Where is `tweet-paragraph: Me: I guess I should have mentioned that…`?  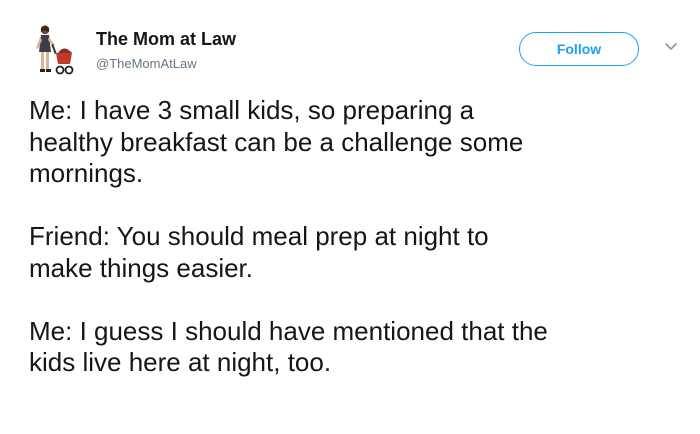 tweet-paragraph: Me: I guess I should have mentioned that… is located at coordinates (359, 347).